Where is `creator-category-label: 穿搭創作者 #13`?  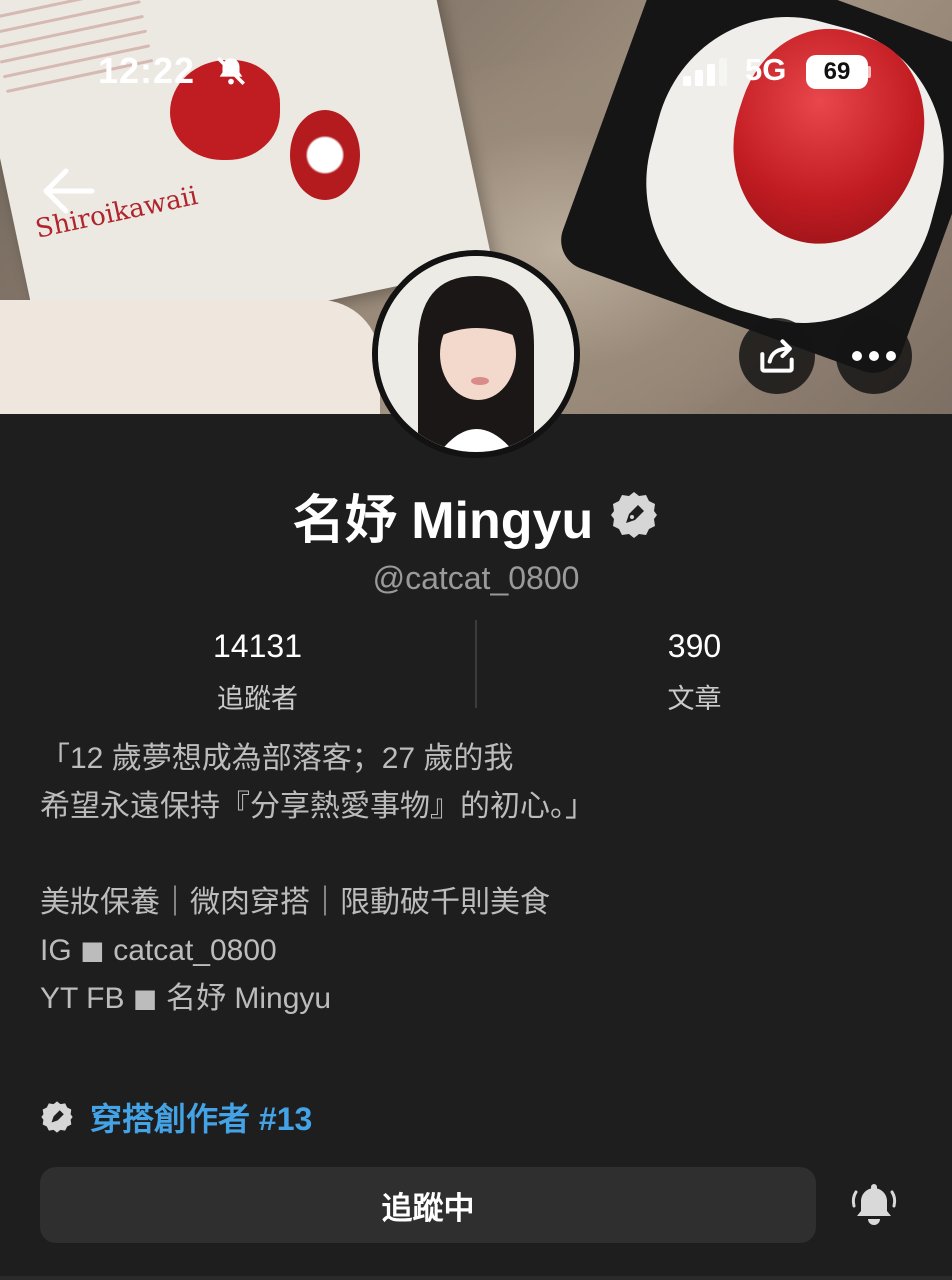 creator-category-label: 穿搭創作者 #13 is located at coordinates (201, 1117).